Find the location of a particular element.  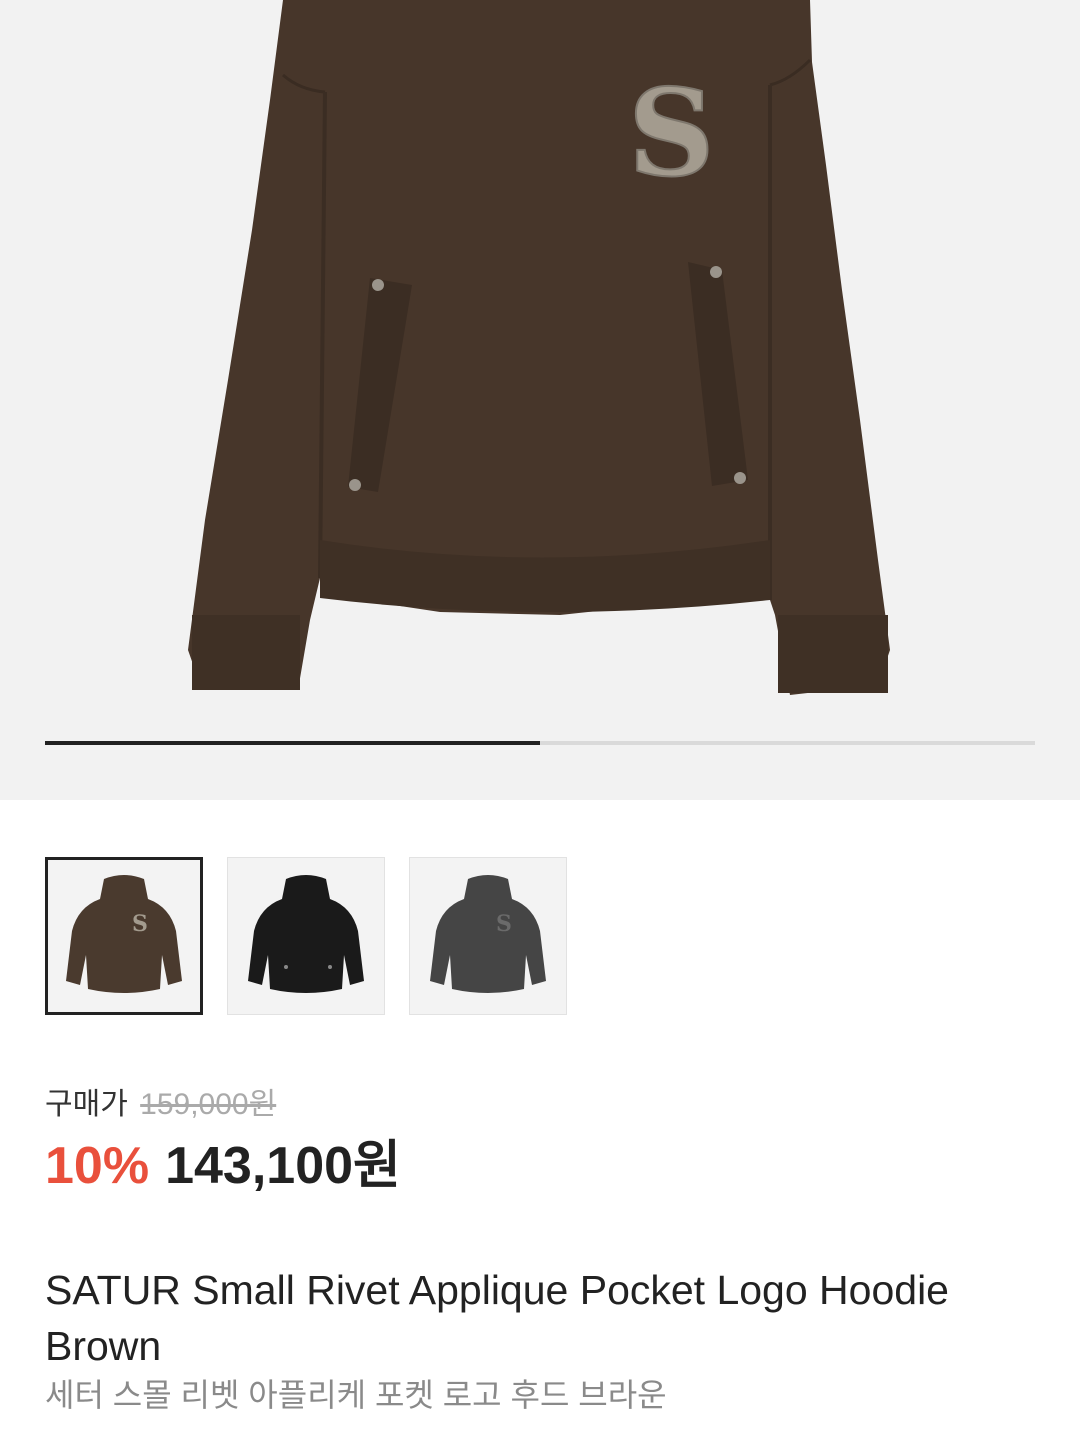

color-thumbnails: S S is located at coordinates (306, 936).